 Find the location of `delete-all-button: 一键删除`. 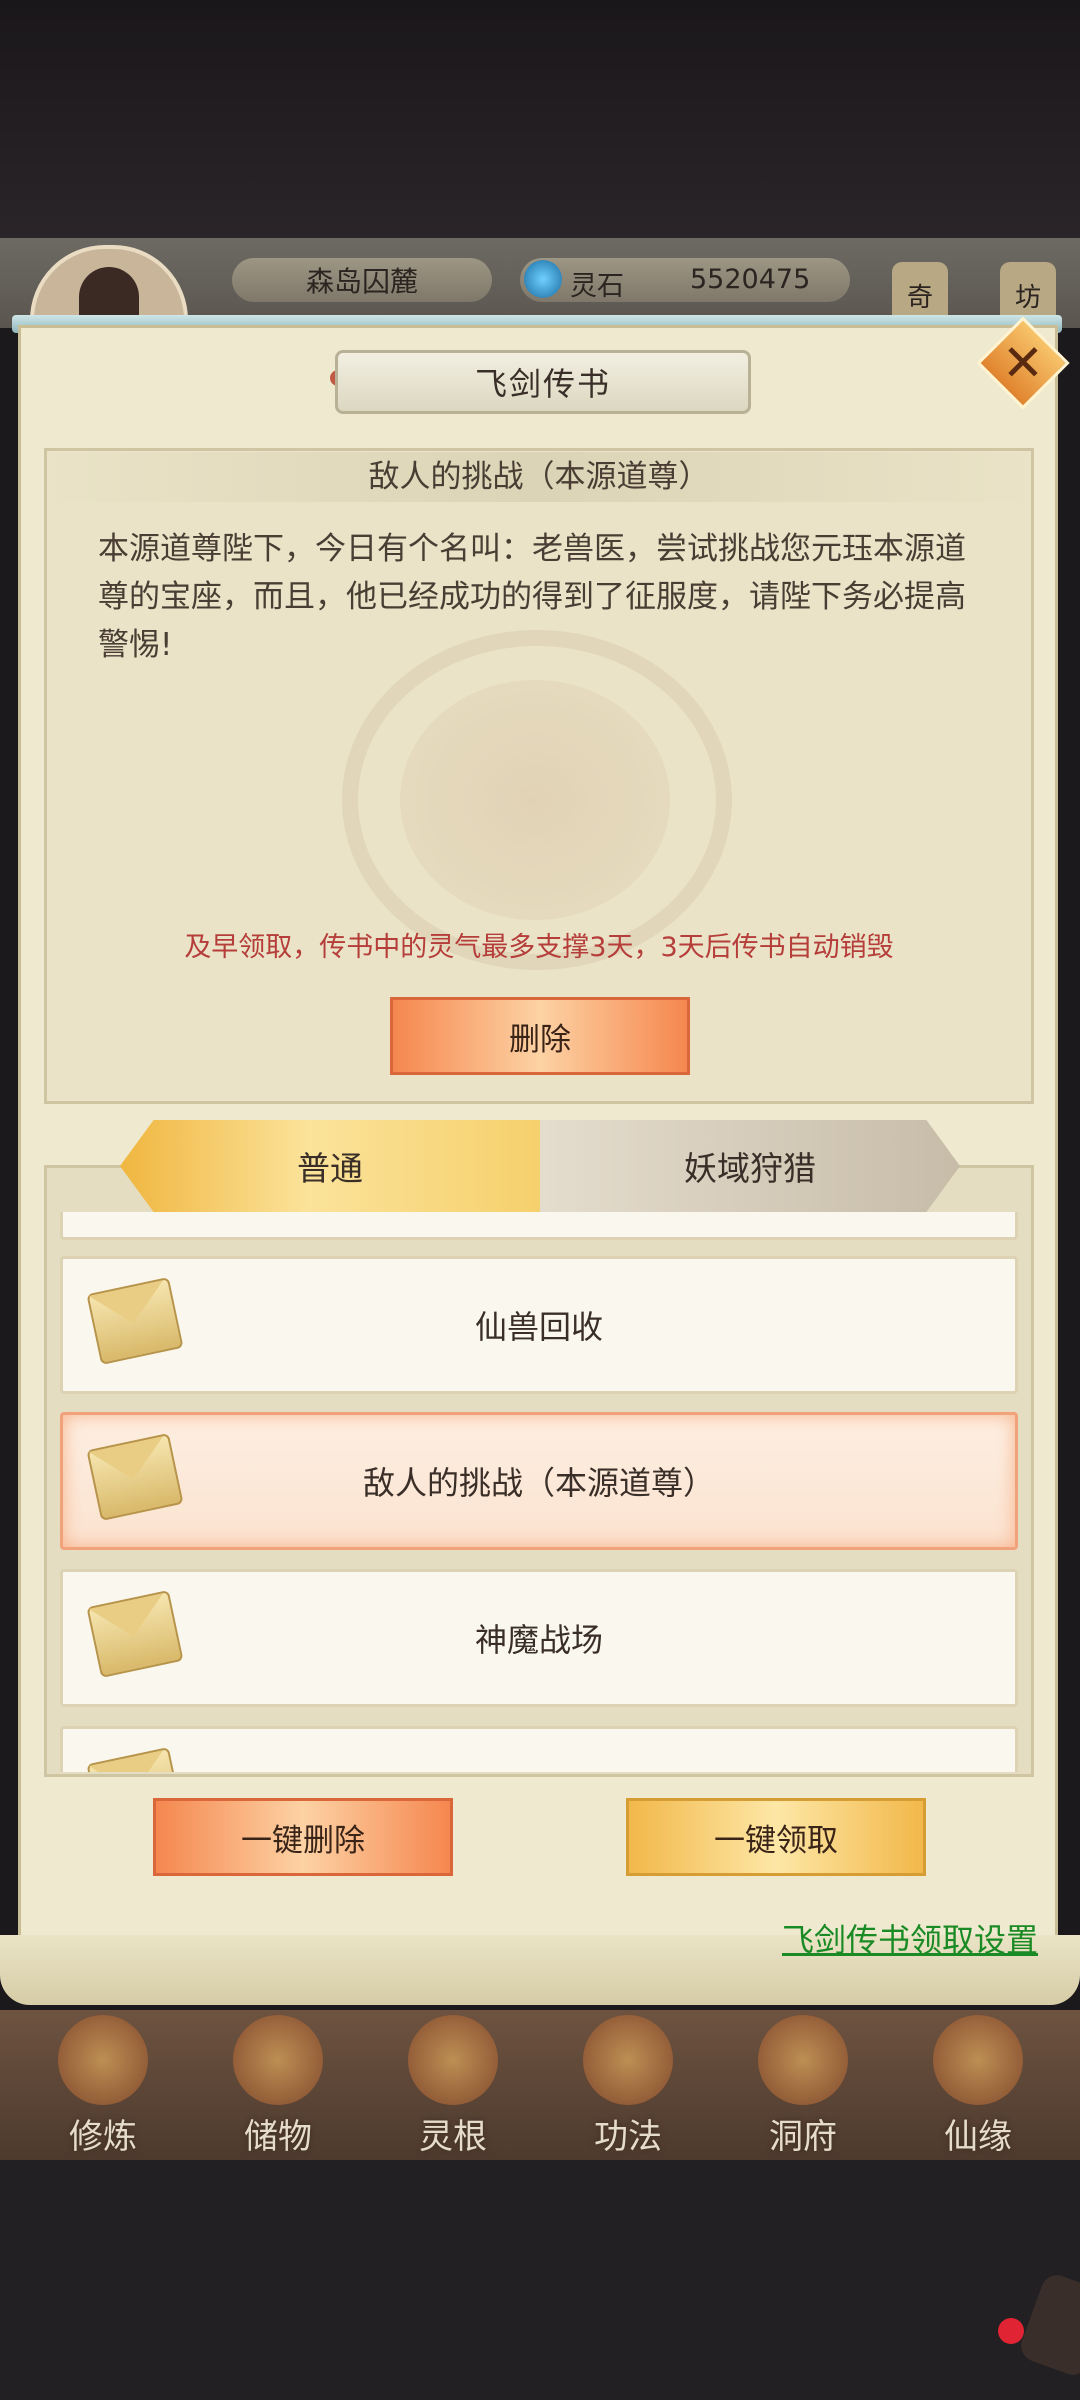

delete-all-button: 一键删除 is located at coordinates (303, 1837).